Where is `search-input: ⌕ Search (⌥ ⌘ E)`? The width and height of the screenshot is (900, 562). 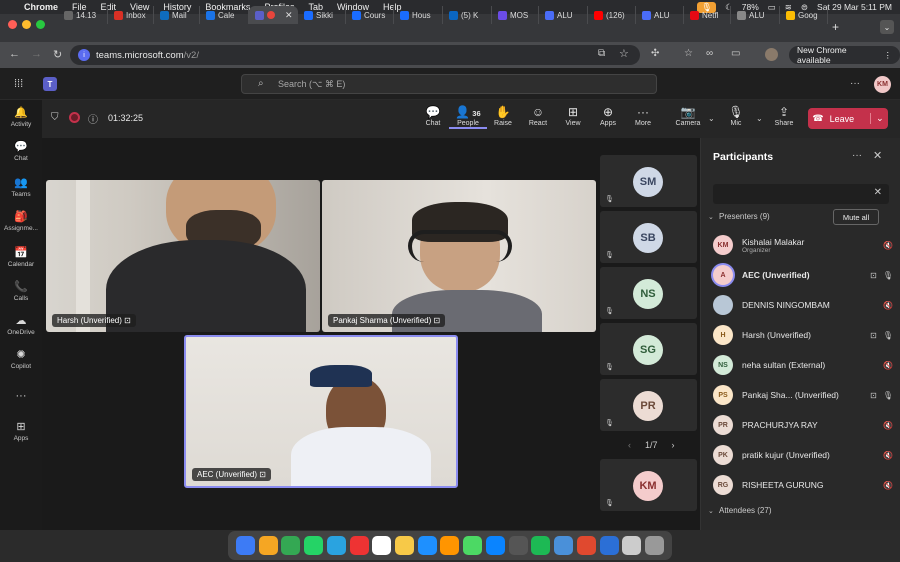 search-input: ⌕ Search (⌥ ⌘ E) is located at coordinates (449, 84).